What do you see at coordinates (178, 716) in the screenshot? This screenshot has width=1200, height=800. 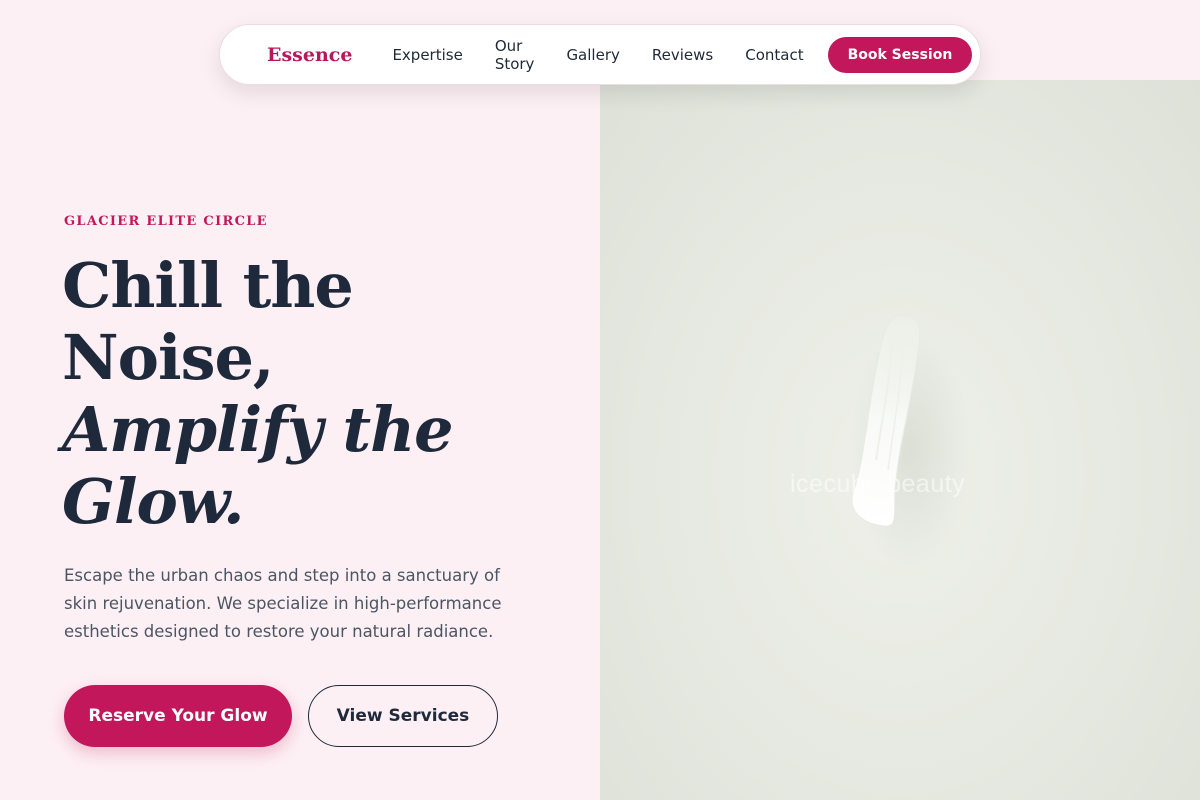 I see `reserve-your-glow-button: Reserve Your Glow` at bounding box center [178, 716].